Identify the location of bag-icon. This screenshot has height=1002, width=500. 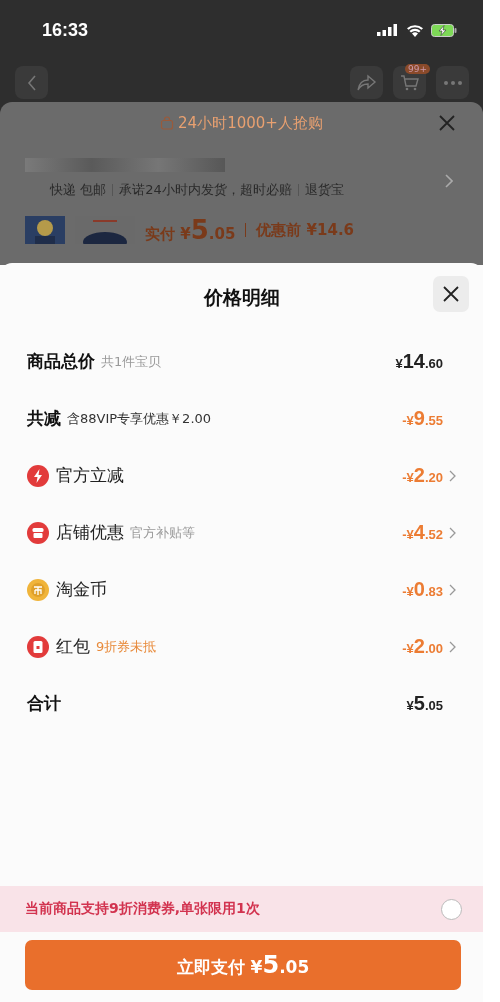
(167, 123).